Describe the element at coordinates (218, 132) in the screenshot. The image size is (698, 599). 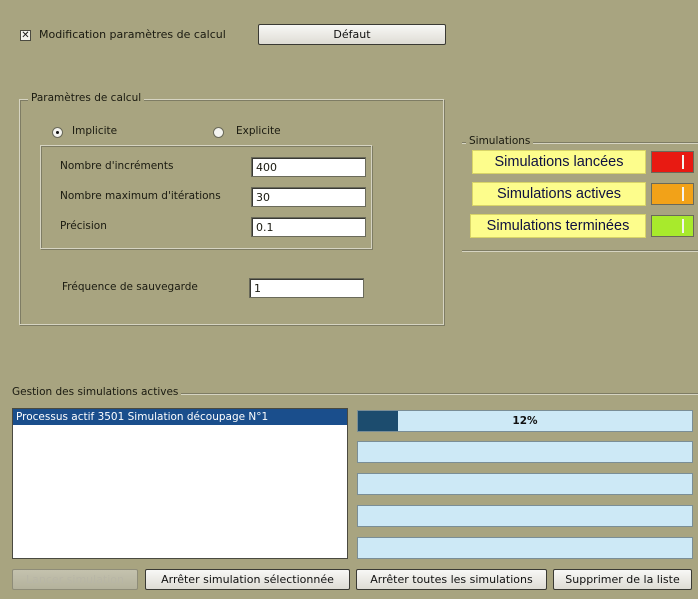
I see `explicit-radio` at that location.